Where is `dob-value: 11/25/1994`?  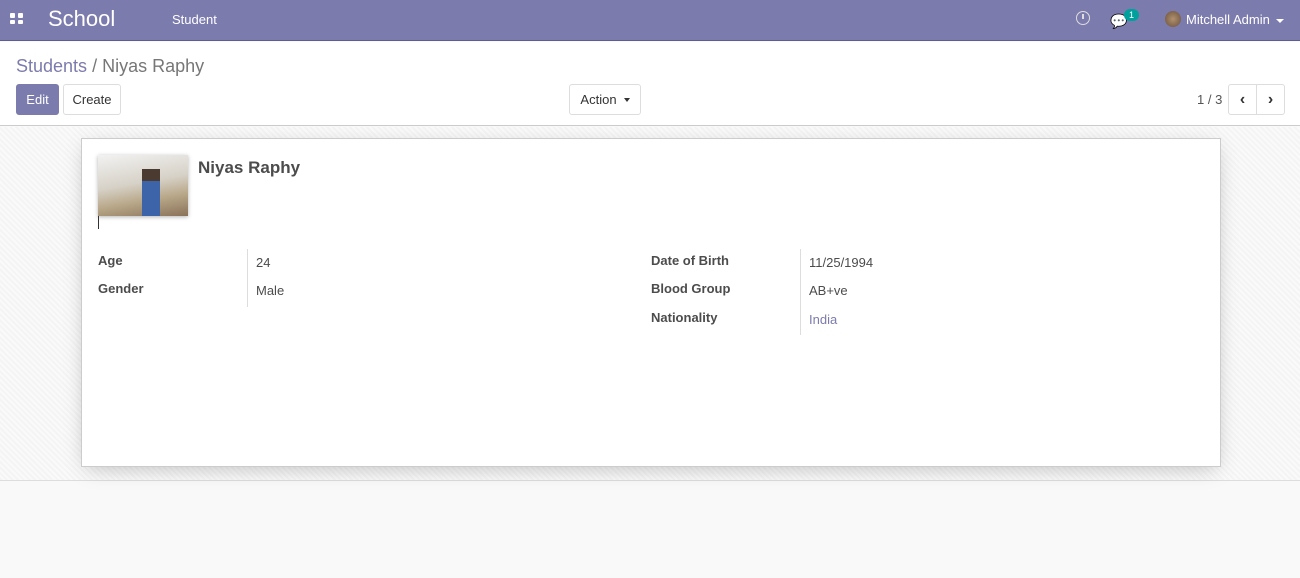 dob-value: 11/25/1994 is located at coordinates (841, 262).